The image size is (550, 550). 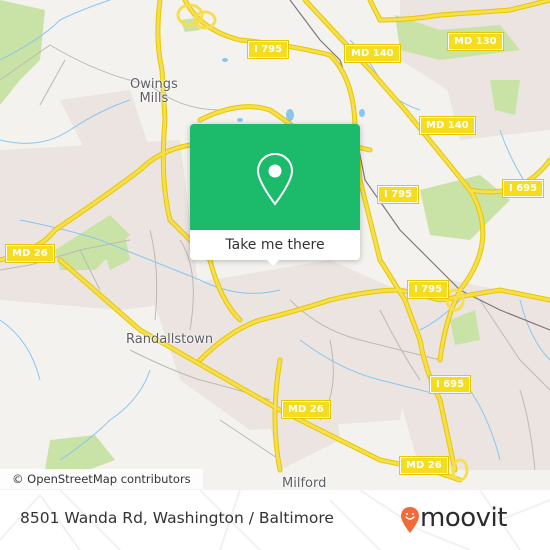 I want to click on popup-header, so click(x=275, y=177).